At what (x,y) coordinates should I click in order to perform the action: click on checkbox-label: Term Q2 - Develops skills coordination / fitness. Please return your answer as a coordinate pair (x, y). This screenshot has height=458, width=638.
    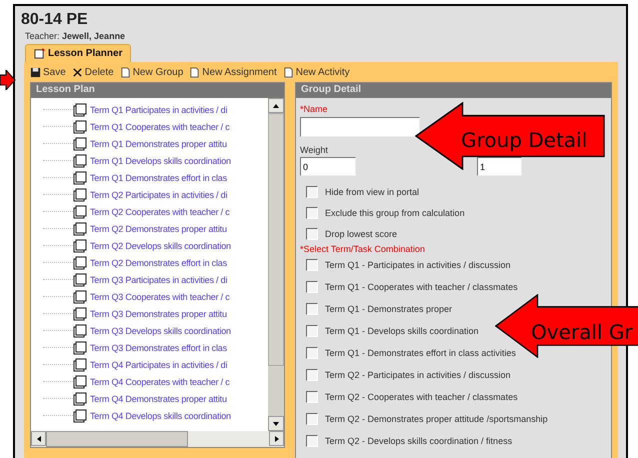
    Looking at the image, I should click on (418, 441).